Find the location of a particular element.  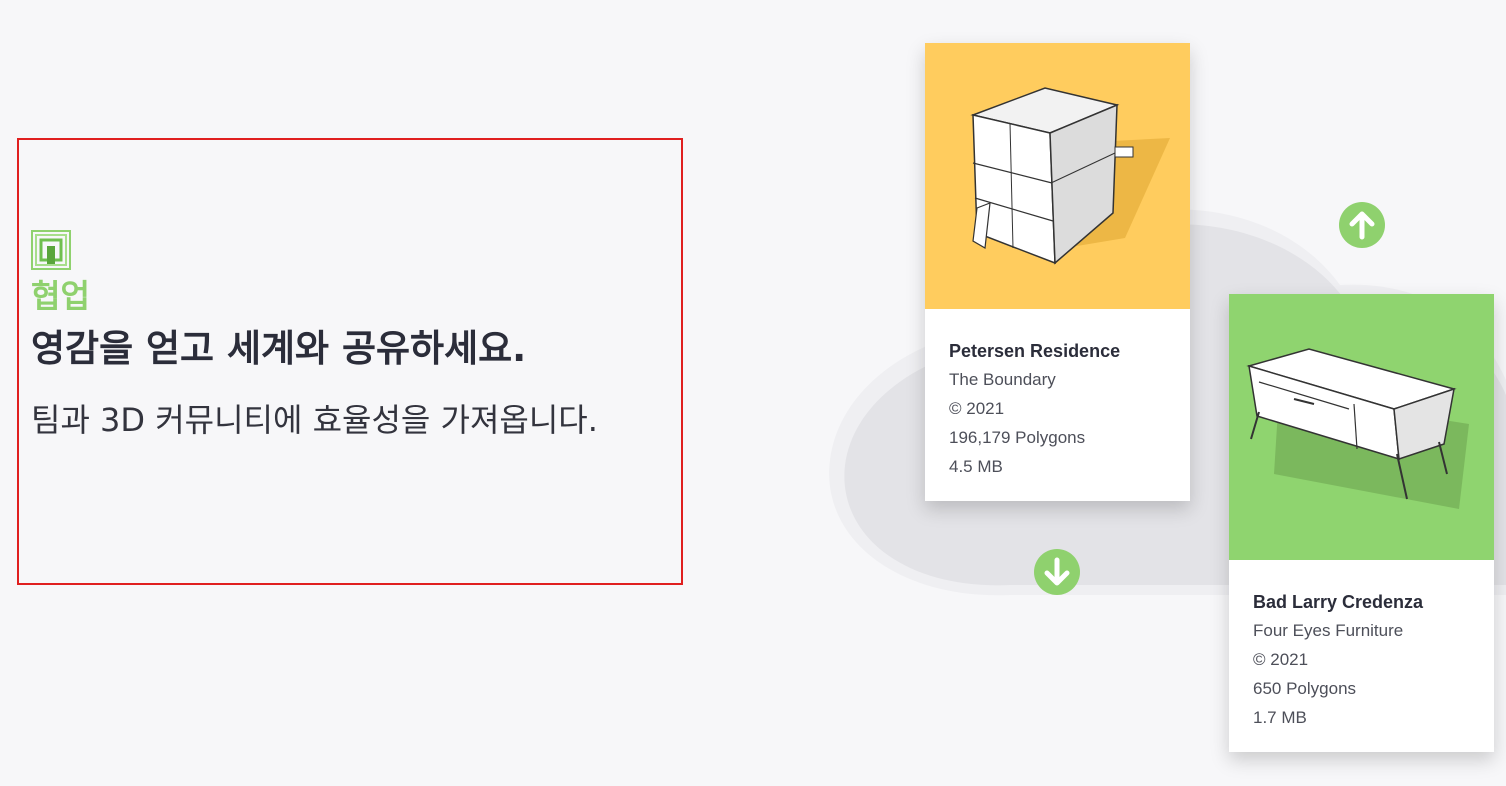

arrow-up-circle-icon is located at coordinates (1362, 225).